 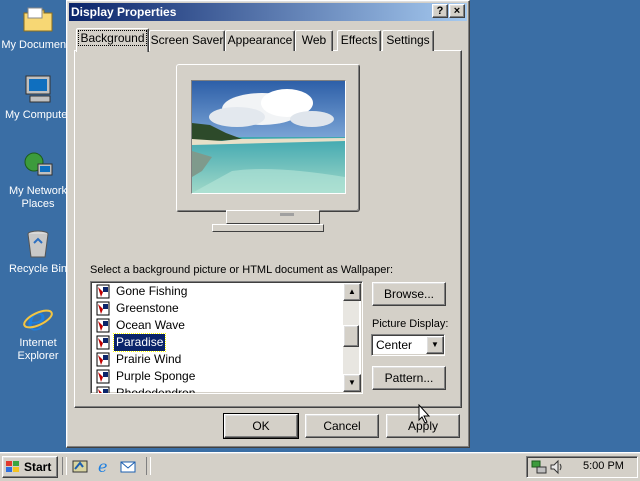 I want to click on list-scrollbar: ▲ ▼, so click(x=352, y=337).